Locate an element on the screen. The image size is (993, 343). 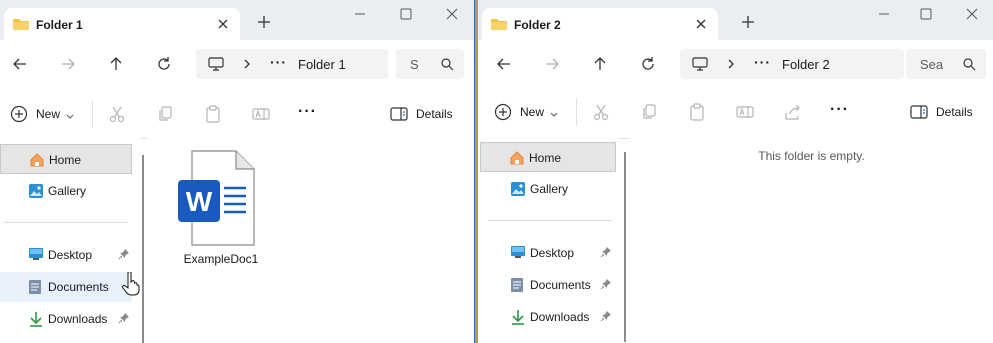
empty-folder-message: This folder is empty. is located at coordinates (811, 156).